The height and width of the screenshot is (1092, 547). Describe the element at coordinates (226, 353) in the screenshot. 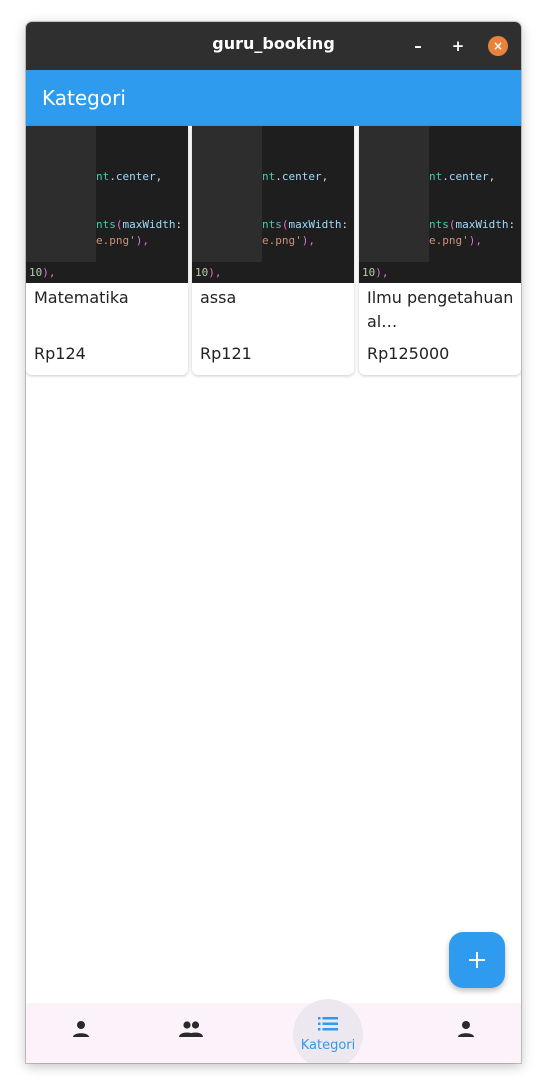

I see `category-price: Rp121` at that location.